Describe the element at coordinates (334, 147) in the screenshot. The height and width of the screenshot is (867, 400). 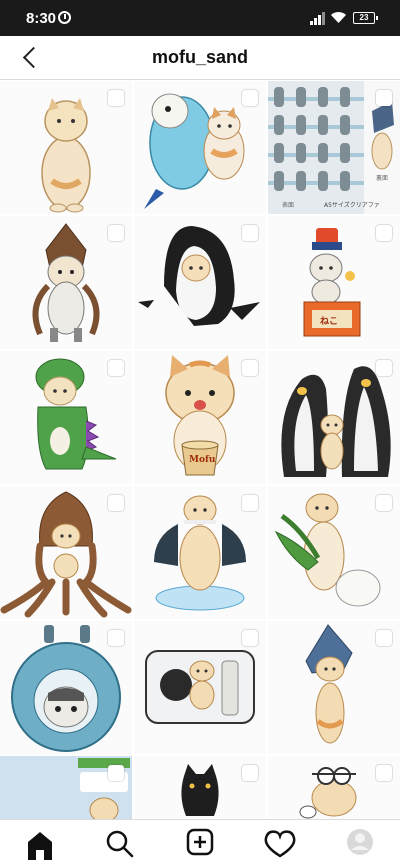
I see `post-thumbnail: 表面 A5サイズクリアファ 裏面` at that location.